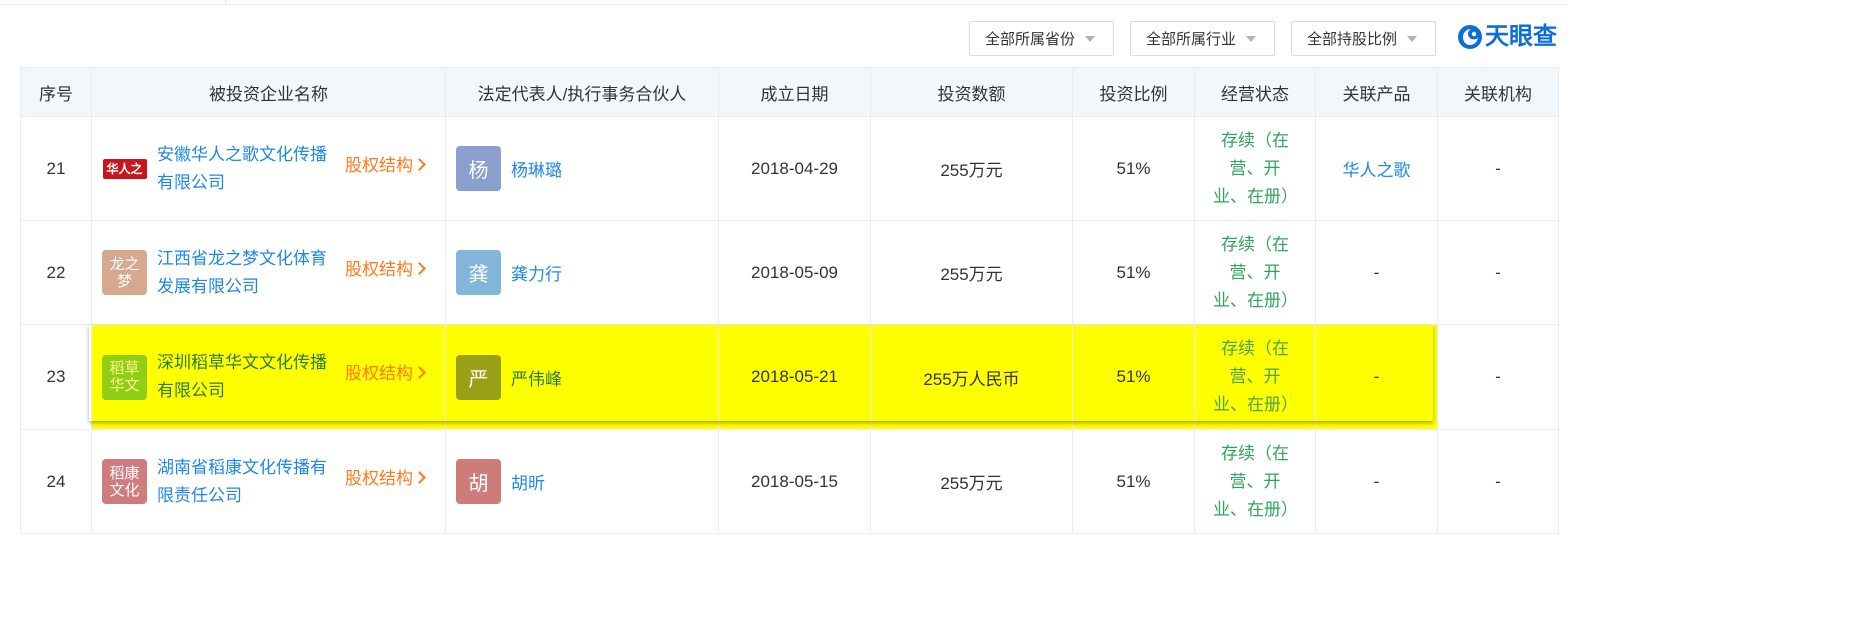 The height and width of the screenshot is (638, 1859). What do you see at coordinates (971, 377) in the screenshot?
I see `amount-cell: 255万人民币` at bounding box center [971, 377].